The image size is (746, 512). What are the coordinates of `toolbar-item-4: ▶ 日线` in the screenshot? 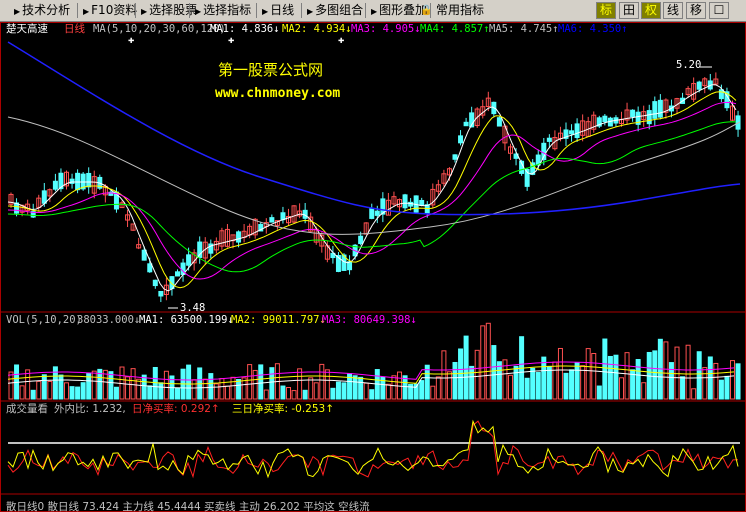 It's located at (278, 10).